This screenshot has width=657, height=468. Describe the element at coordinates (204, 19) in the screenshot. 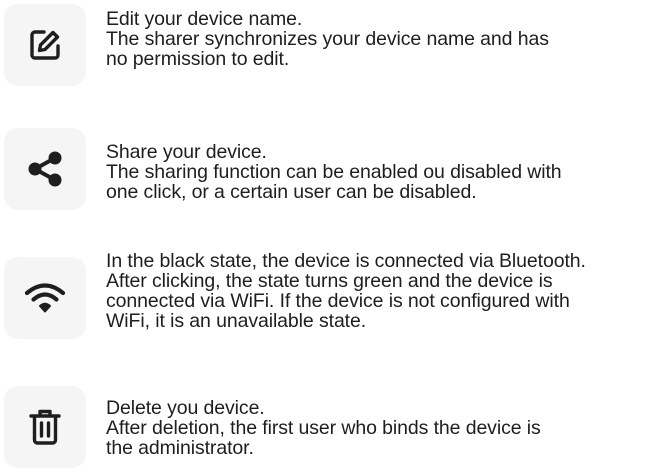

I see `edit-title: Edit your device name.` at that location.